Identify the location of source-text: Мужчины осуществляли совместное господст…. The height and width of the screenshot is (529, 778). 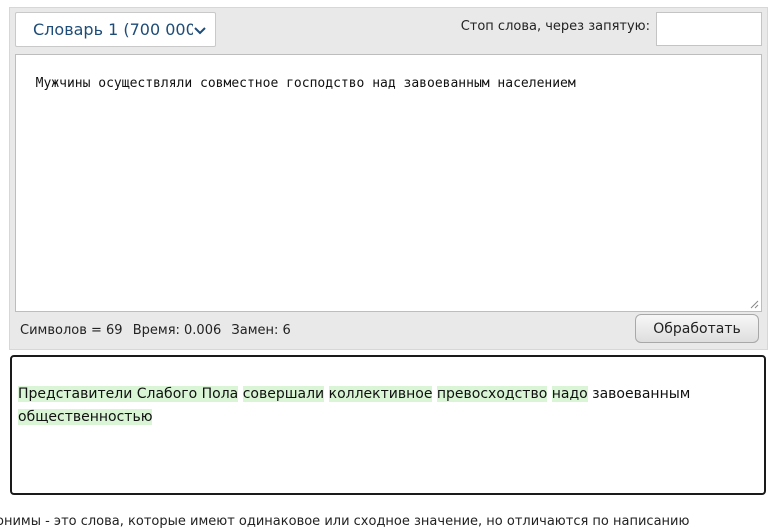
(305, 83).